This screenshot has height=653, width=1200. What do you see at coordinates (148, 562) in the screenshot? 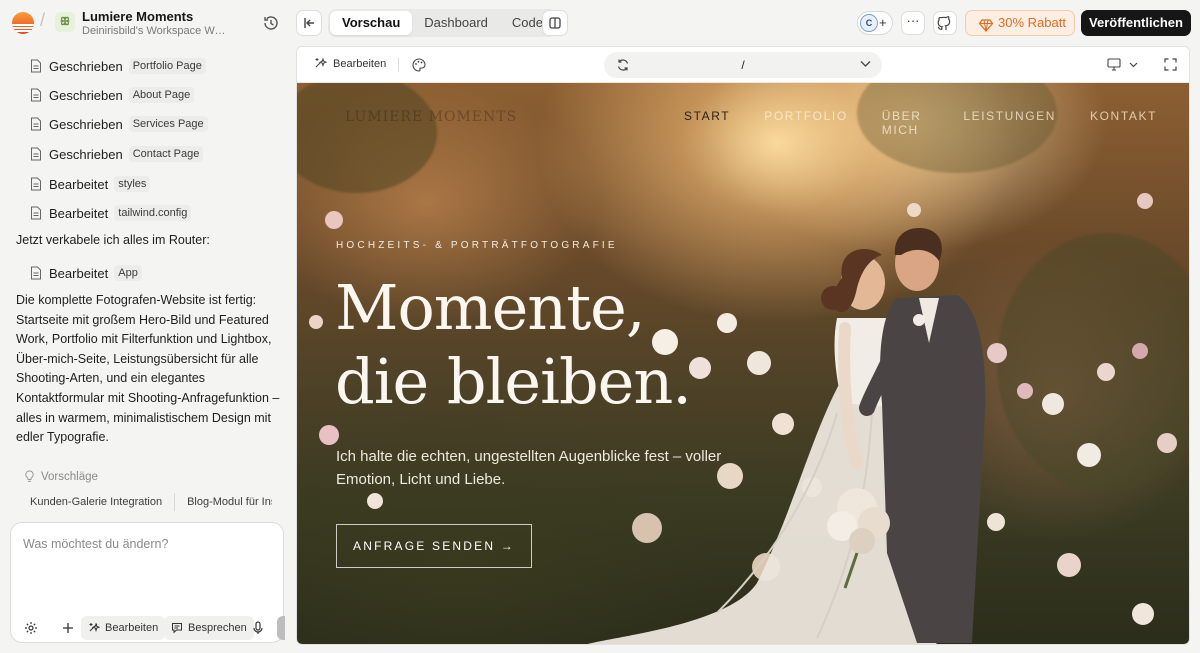
I see `message-input` at bounding box center [148, 562].